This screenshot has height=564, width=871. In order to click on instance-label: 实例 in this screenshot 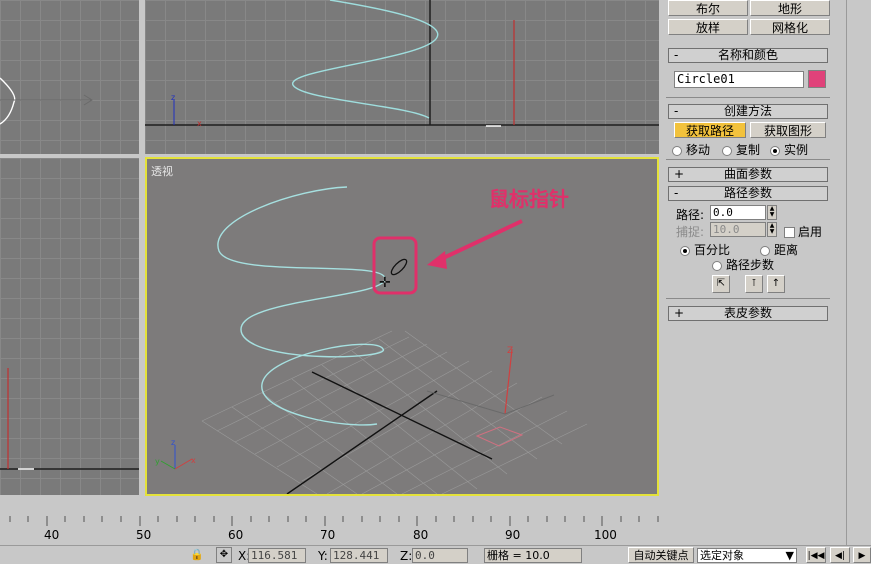, I will do `click(796, 150)`.